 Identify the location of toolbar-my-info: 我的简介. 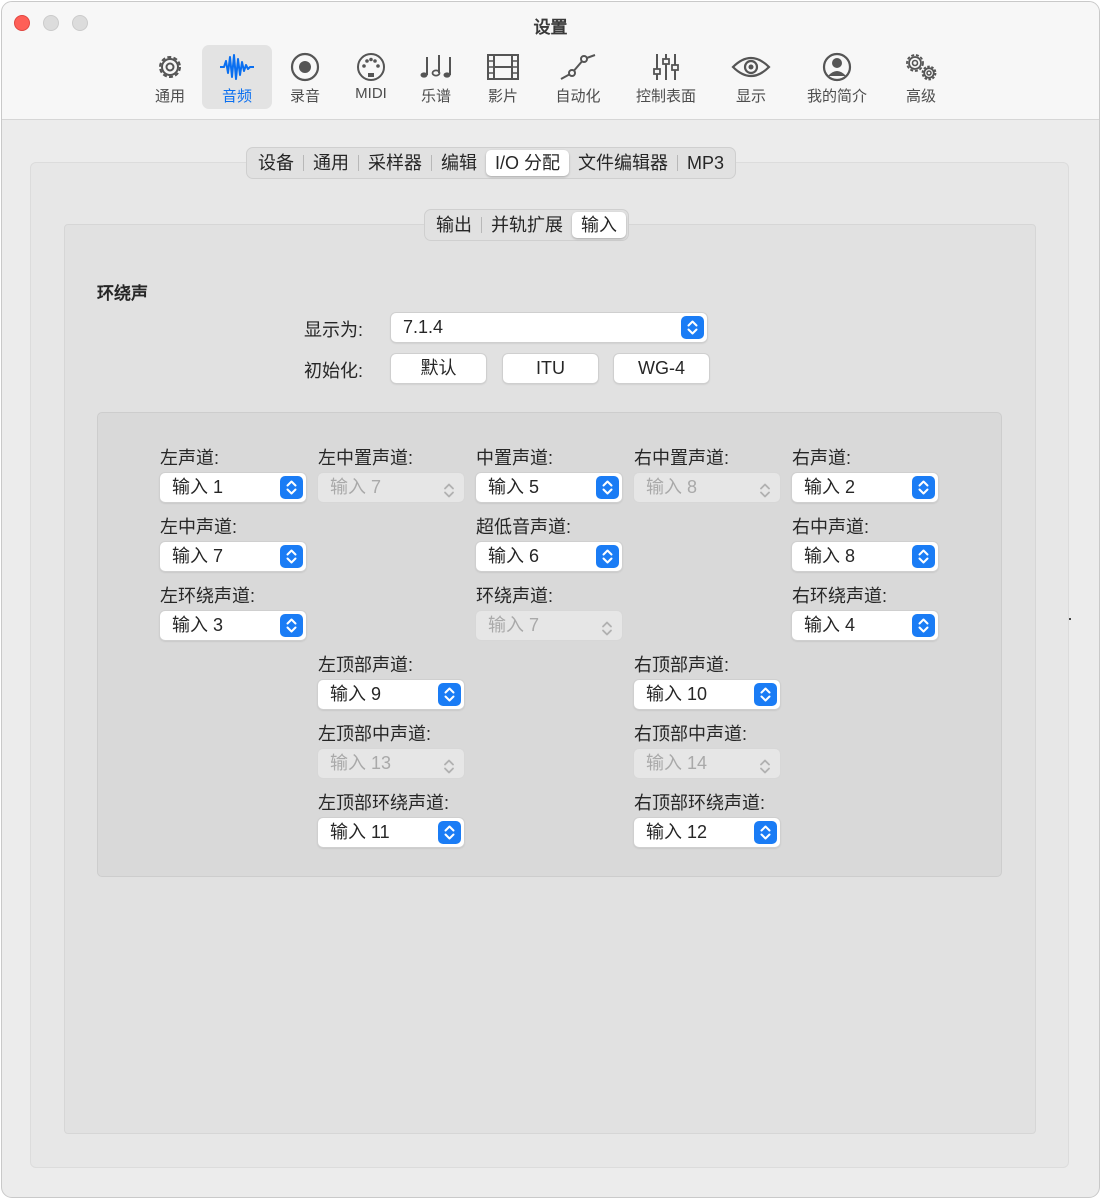
(837, 77).